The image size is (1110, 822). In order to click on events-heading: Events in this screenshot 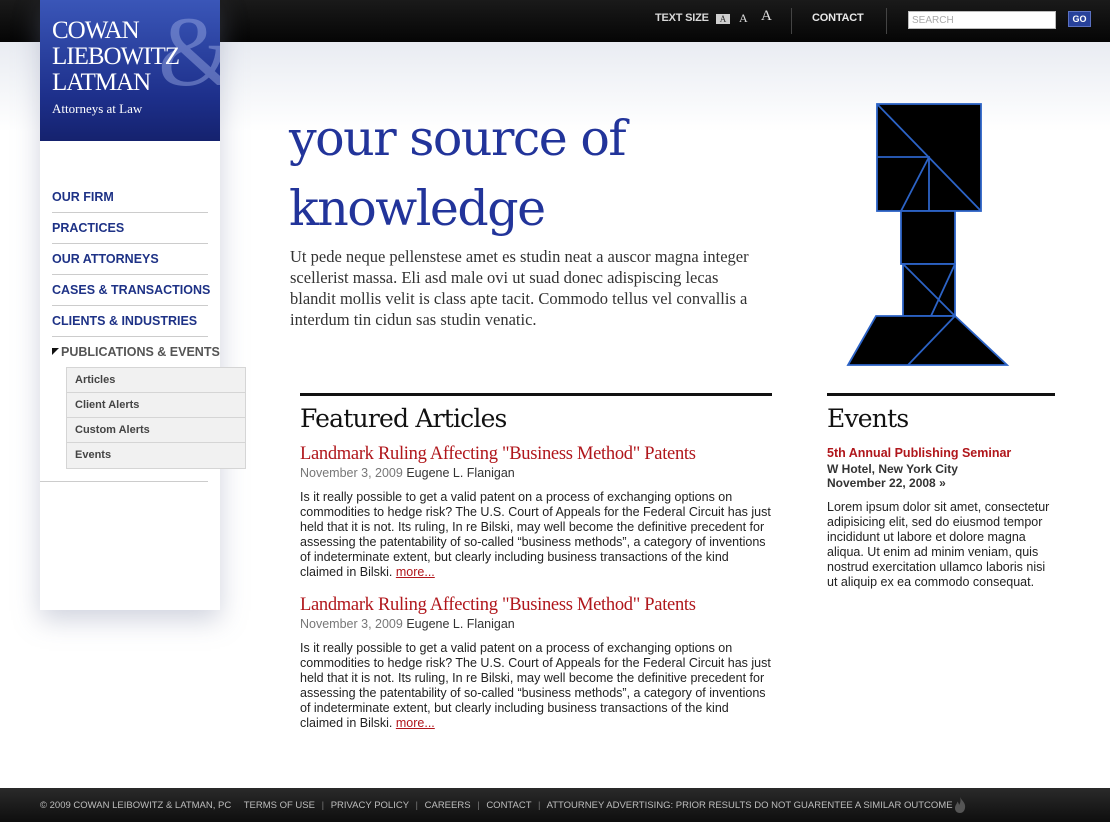, I will do `click(868, 418)`.